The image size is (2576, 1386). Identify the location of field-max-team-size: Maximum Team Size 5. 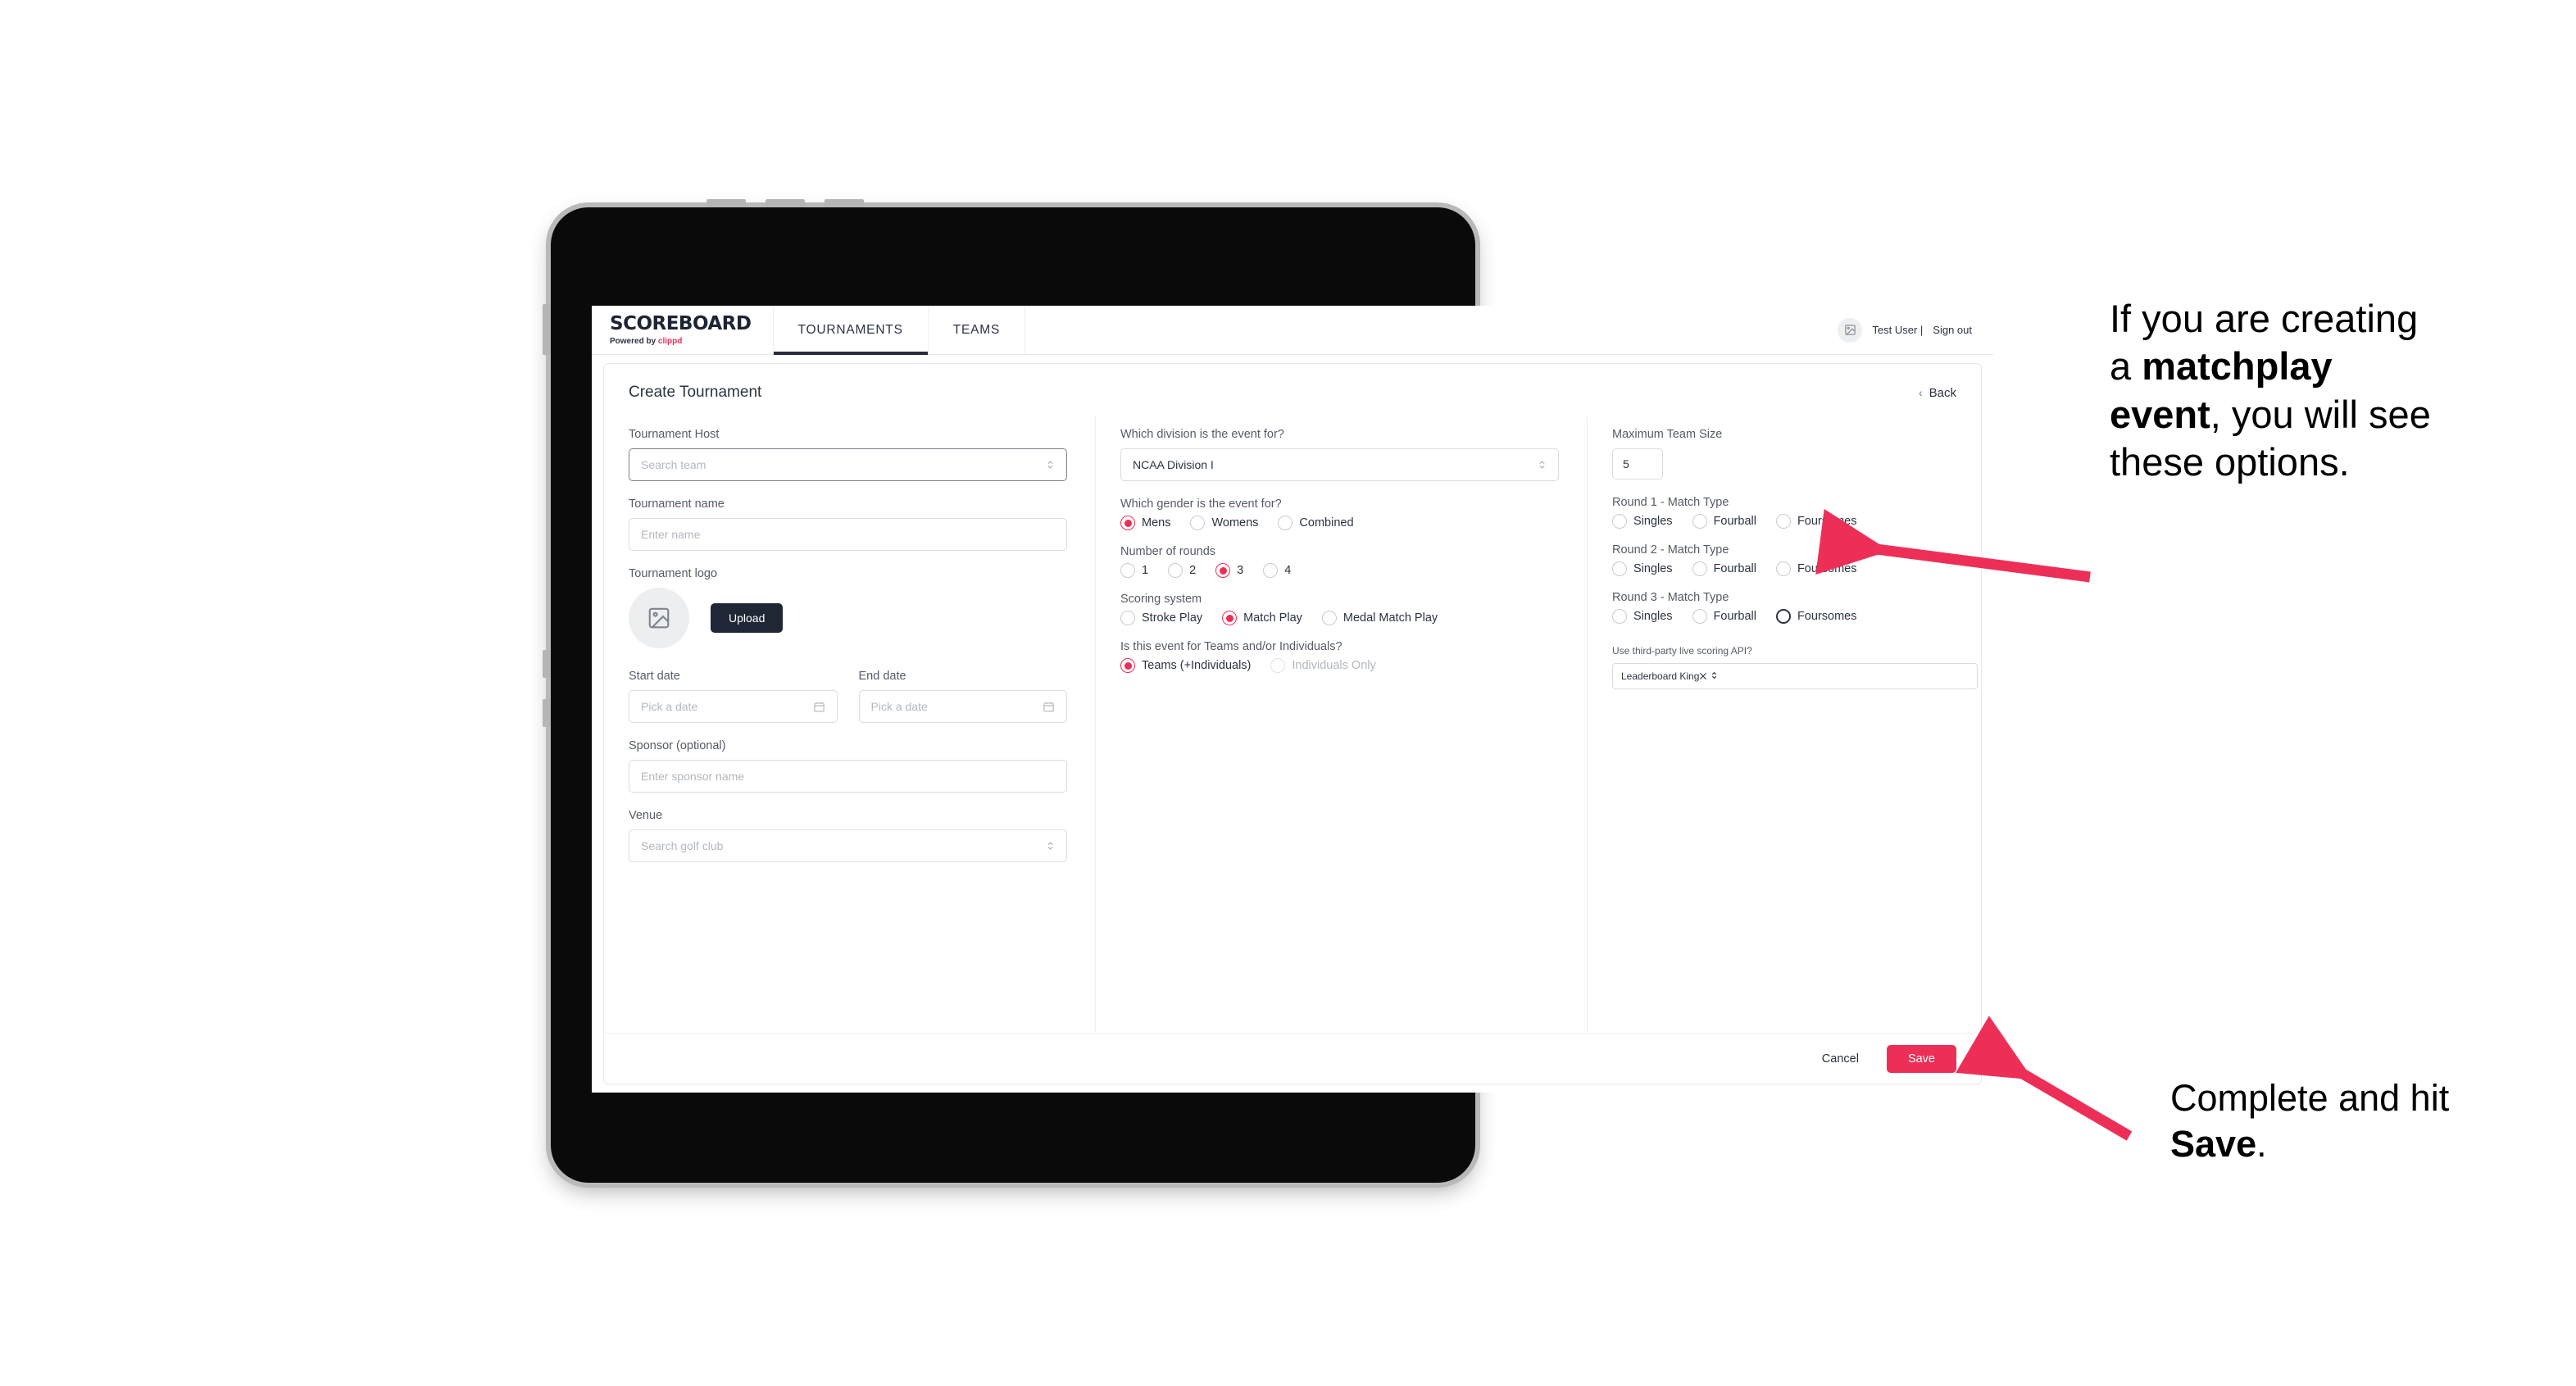
(1795, 453).